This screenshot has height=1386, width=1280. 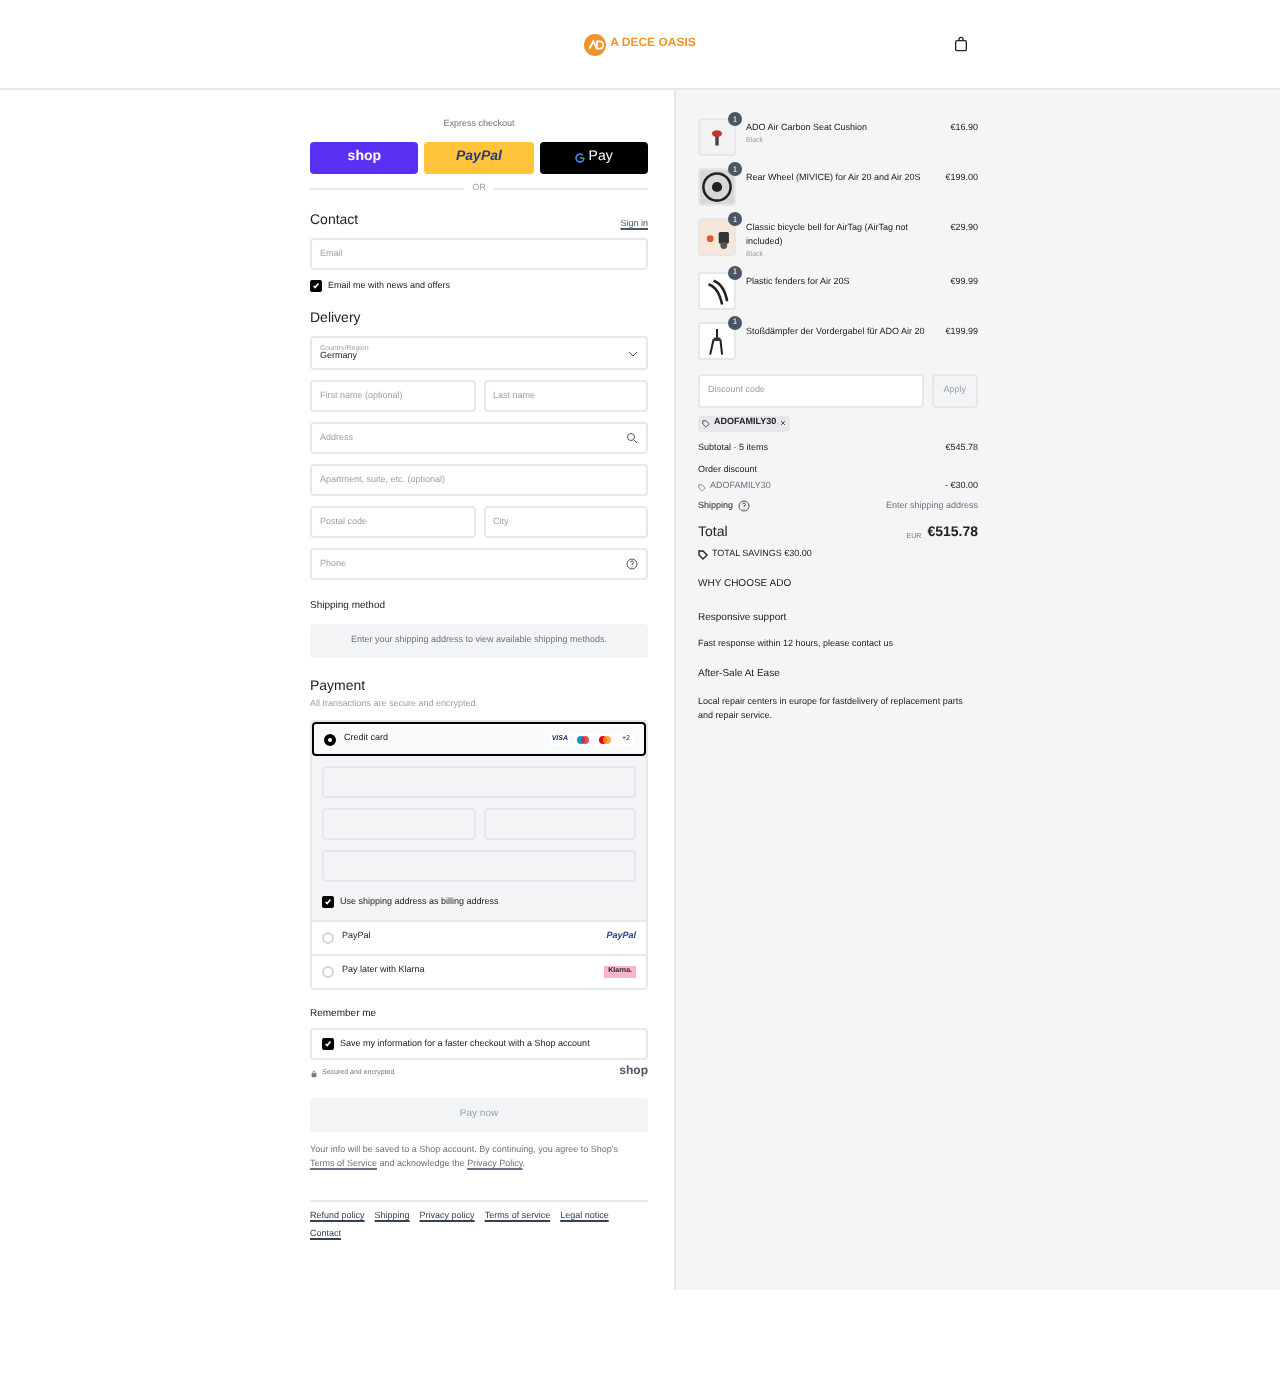 What do you see at coordinates (583, 739) in the screenshot?
I see `maestro-icon` at bounding box center [583, 739].